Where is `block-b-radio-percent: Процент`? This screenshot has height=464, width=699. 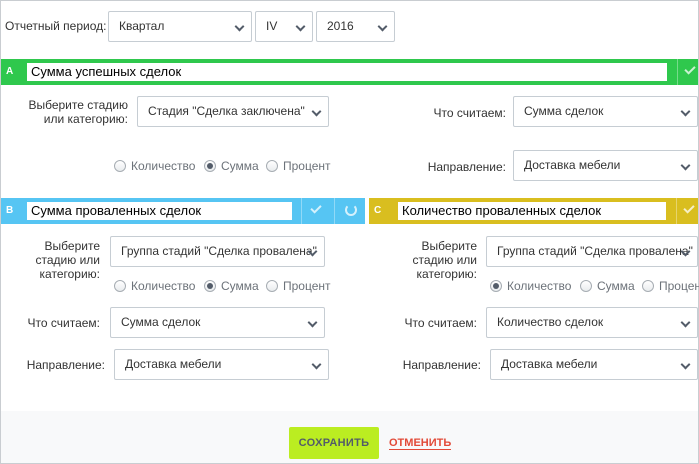 block-b-radio-percent: Процент is located at coordinates (298, 286).